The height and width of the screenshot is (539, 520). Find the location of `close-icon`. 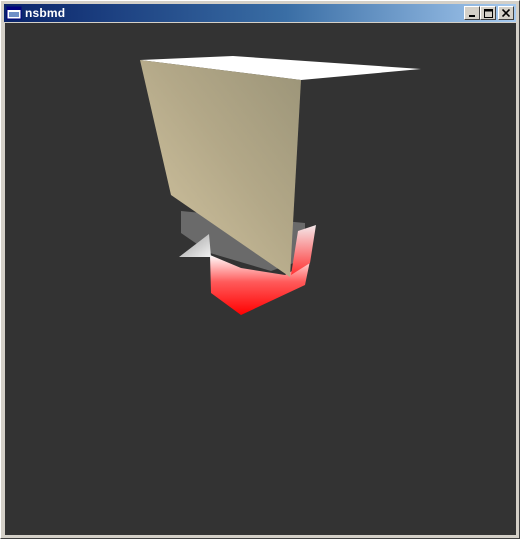

close-icon is located at coordinates (506, 13).